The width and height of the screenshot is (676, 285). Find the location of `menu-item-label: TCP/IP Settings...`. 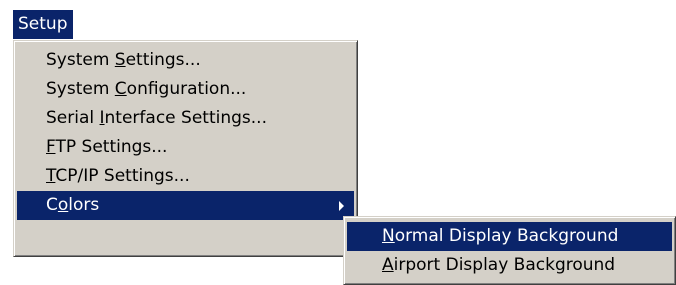

menu-item-label: TCP/IP Settings... is located at coordinates (118, 176).